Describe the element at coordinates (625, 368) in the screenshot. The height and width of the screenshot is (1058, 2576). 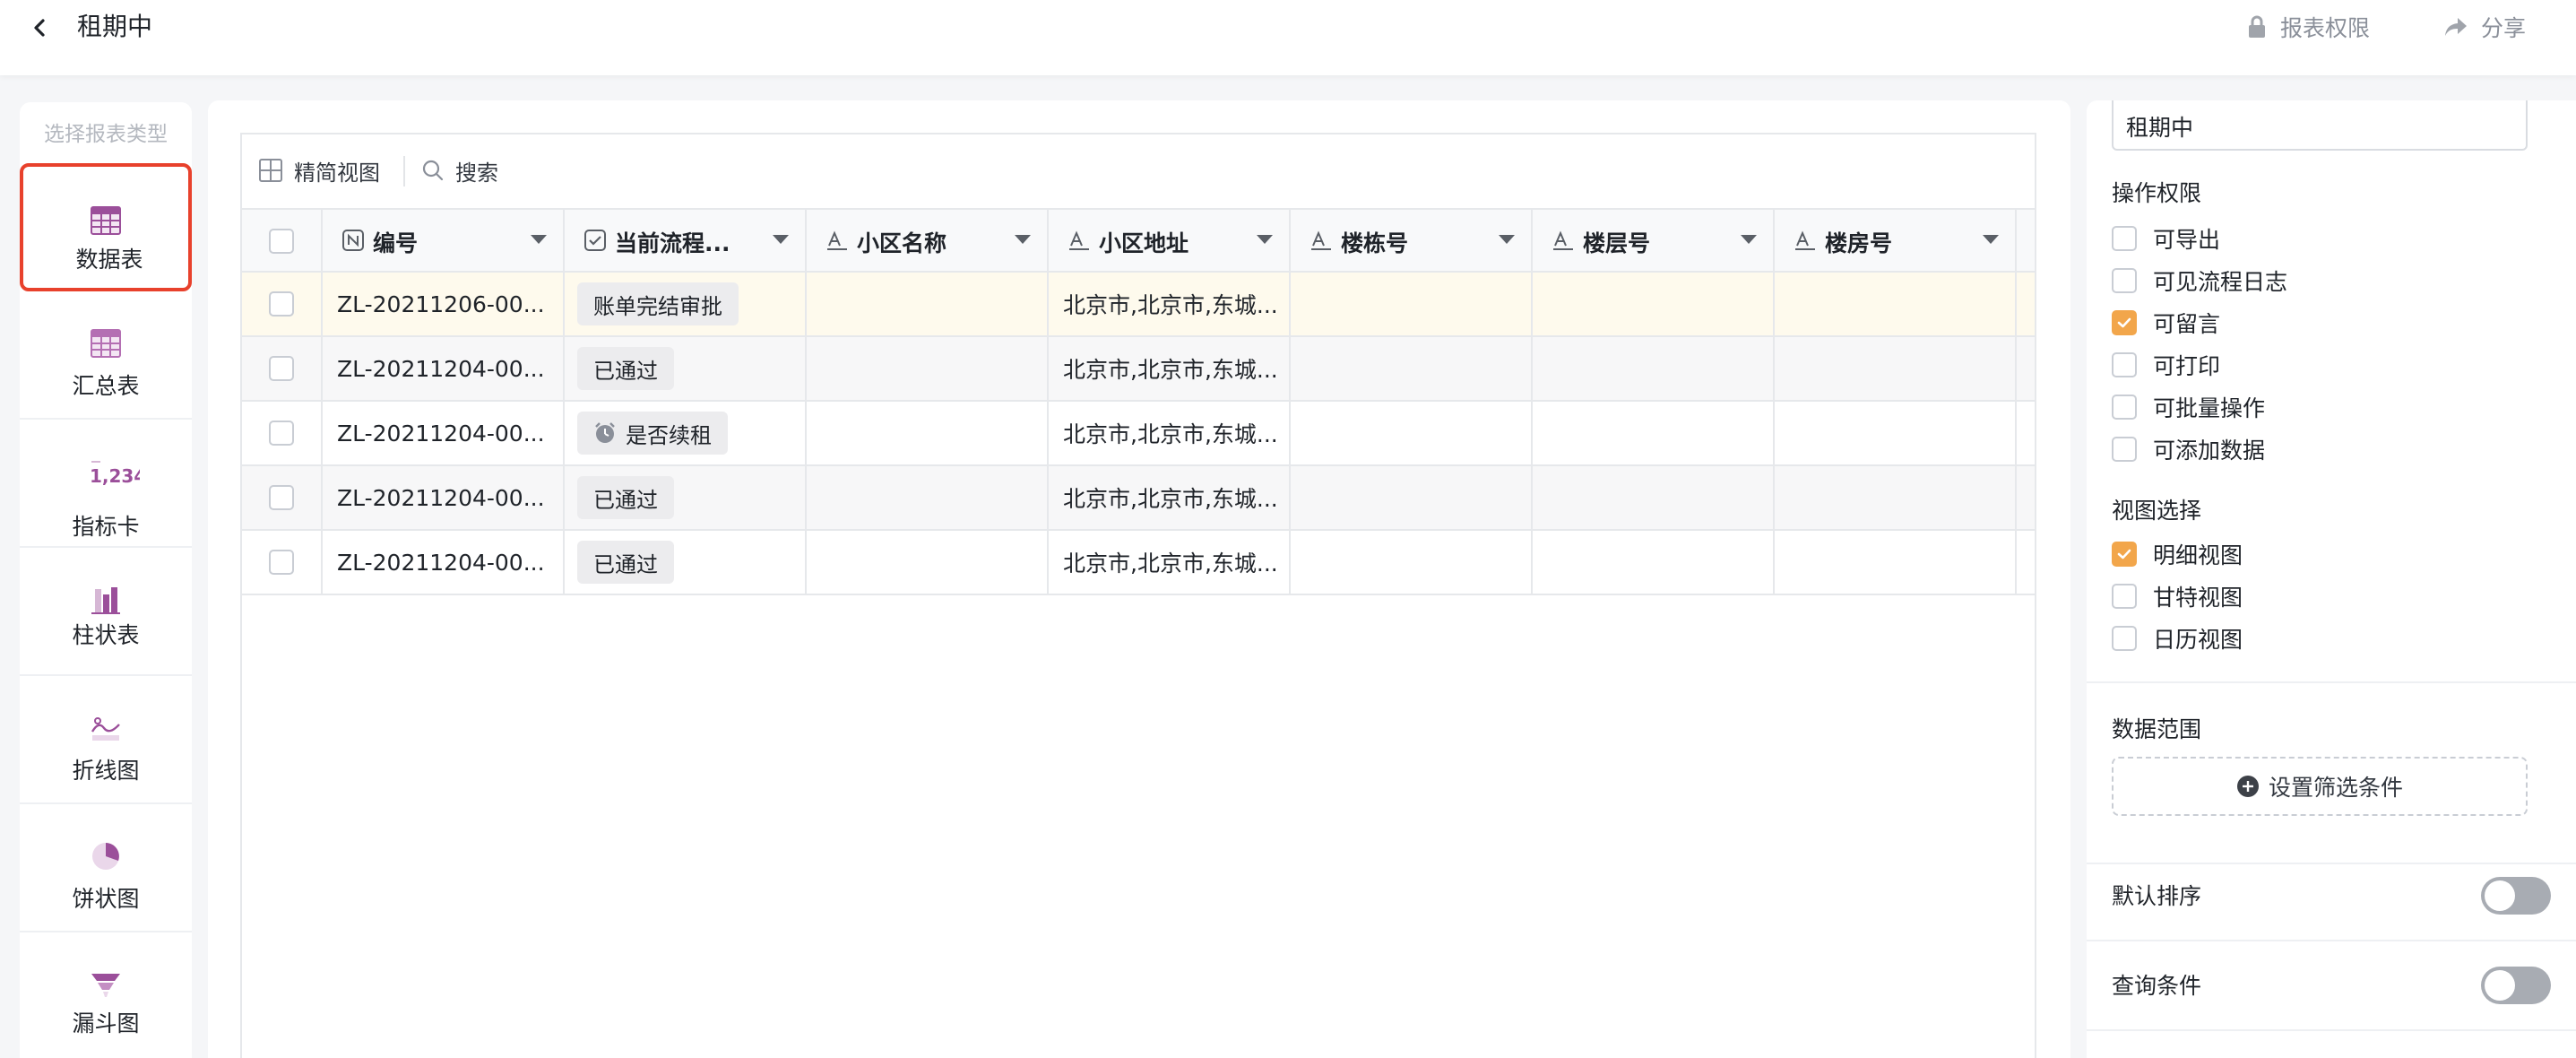
I see `status-badge: 已通过` at that location.